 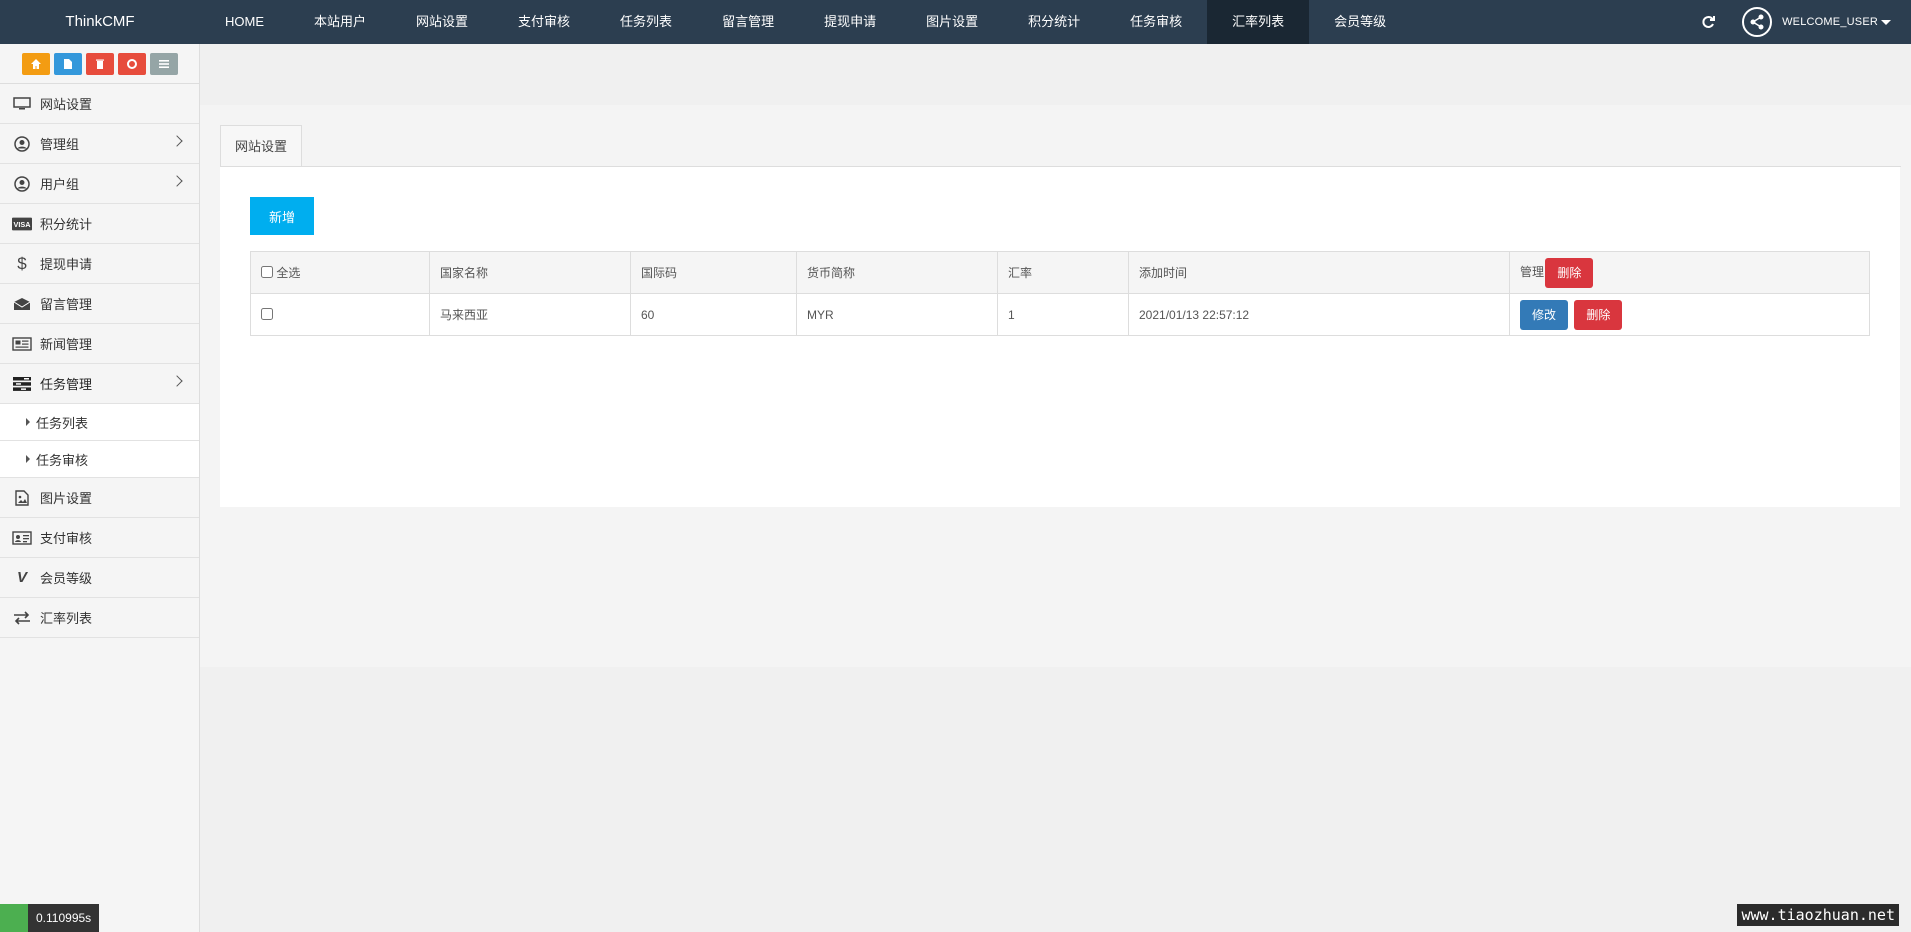 What do you see at coordinates (897, 314) in the screenshot?
I see `cell-currency: MYR` at bounding box center [897, 314].